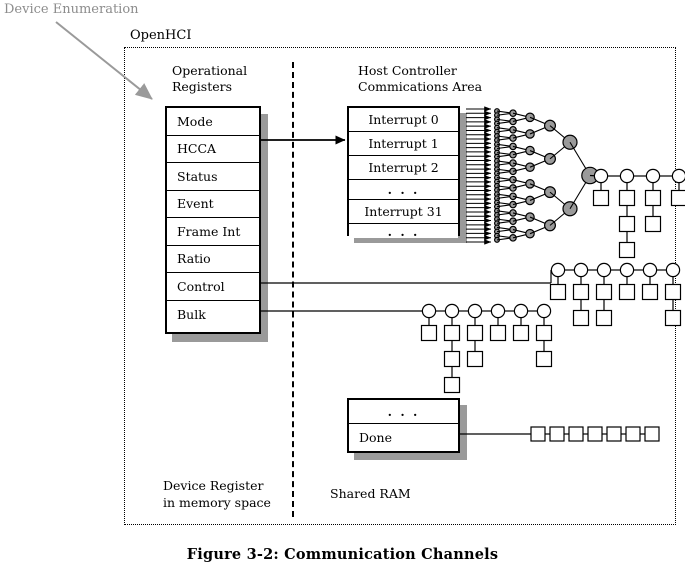 The image size is (685, 569). I want to click on device-enumeration-arrow, so click(104, 60).